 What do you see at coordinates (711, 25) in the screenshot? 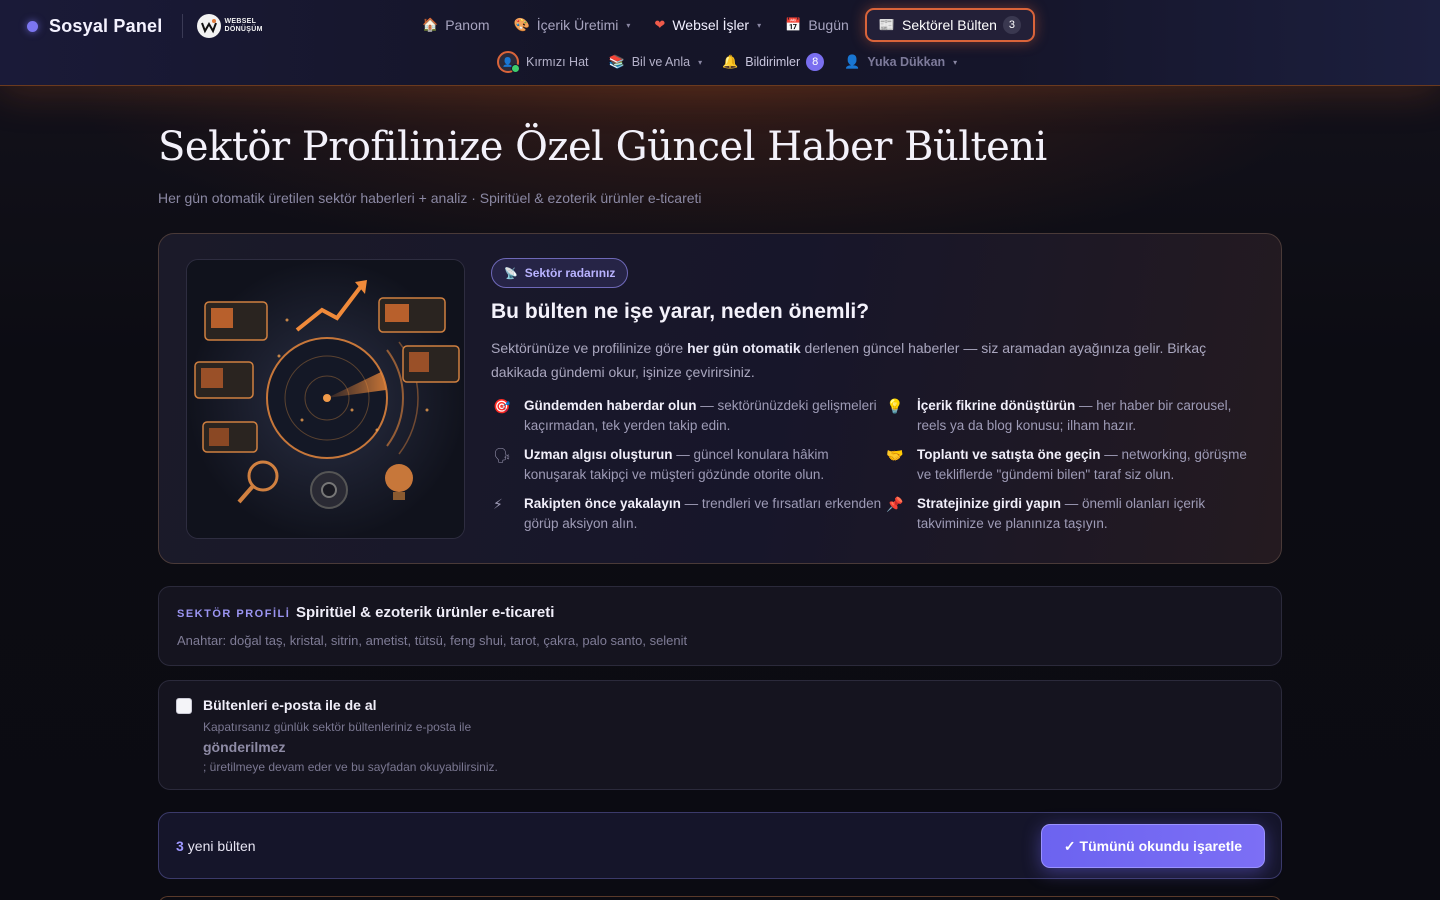
I see `nav-label: Websel İşler` at bounding box center [711, 25].